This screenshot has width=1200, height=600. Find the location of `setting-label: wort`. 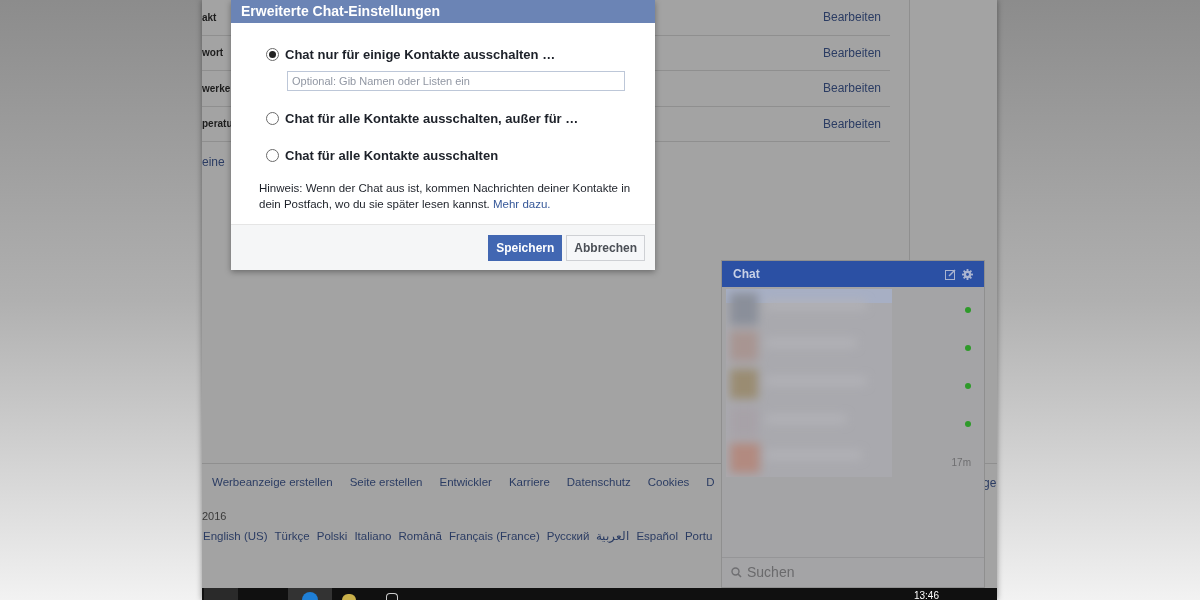

setting-label: wort is located at coordinates (213, 53).